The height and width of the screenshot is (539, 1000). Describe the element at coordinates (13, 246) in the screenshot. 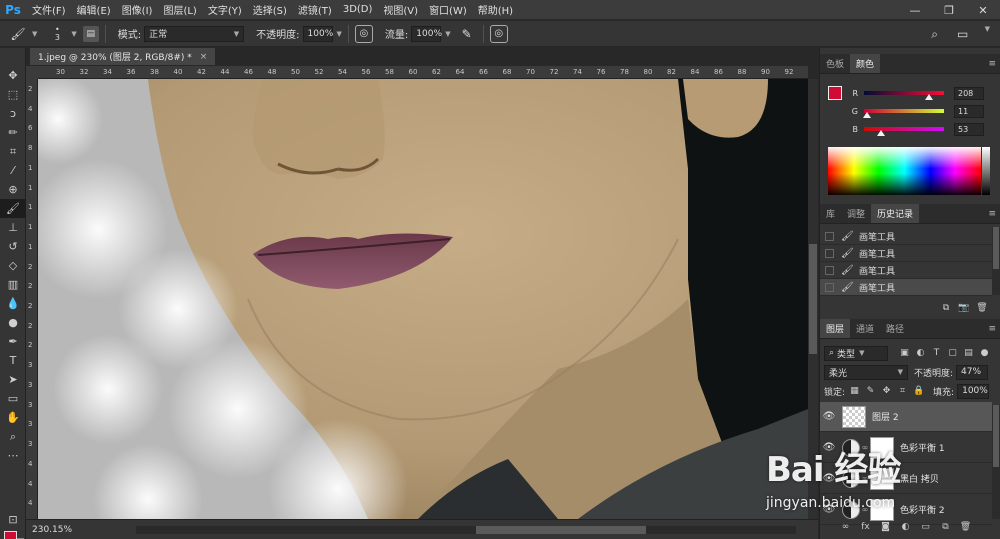

I see `history-brush-tool-icon: ↺` at that location.